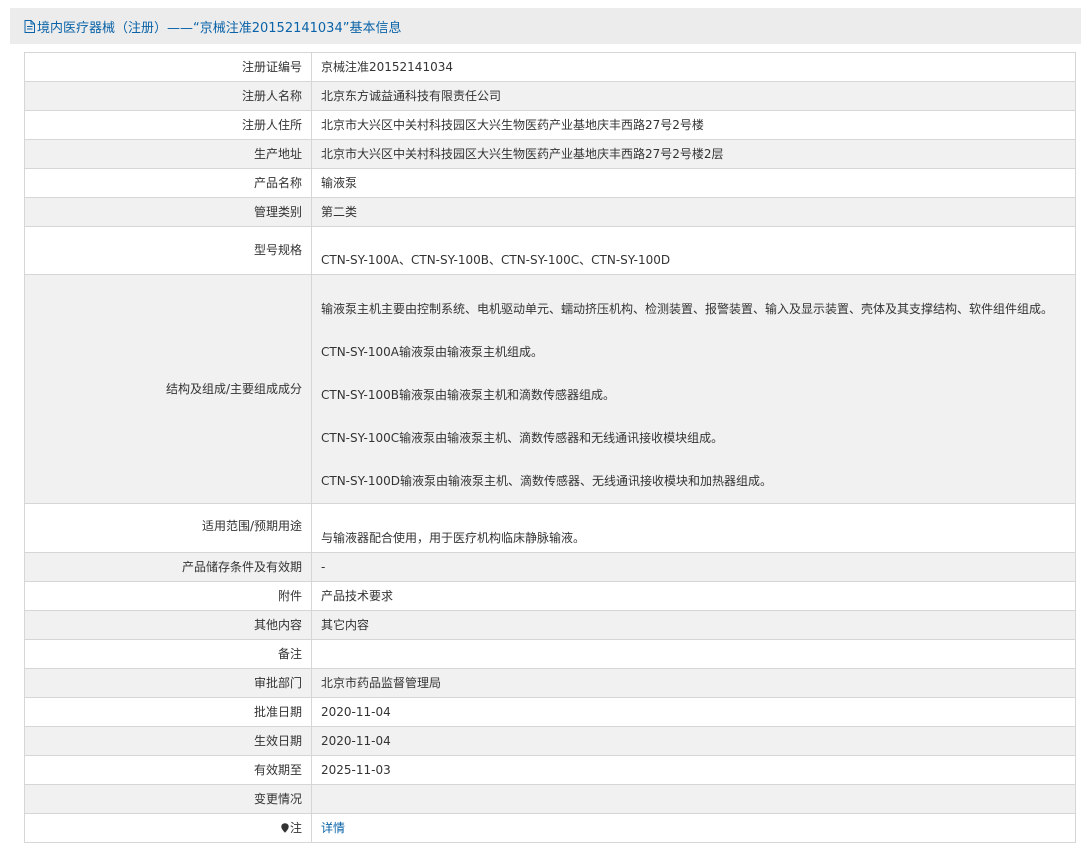  What do you see at coordinates (693, 683) in the screenshot?
I see `field-value: 北京市药品监督管理局` at bounding box center [693, 683].